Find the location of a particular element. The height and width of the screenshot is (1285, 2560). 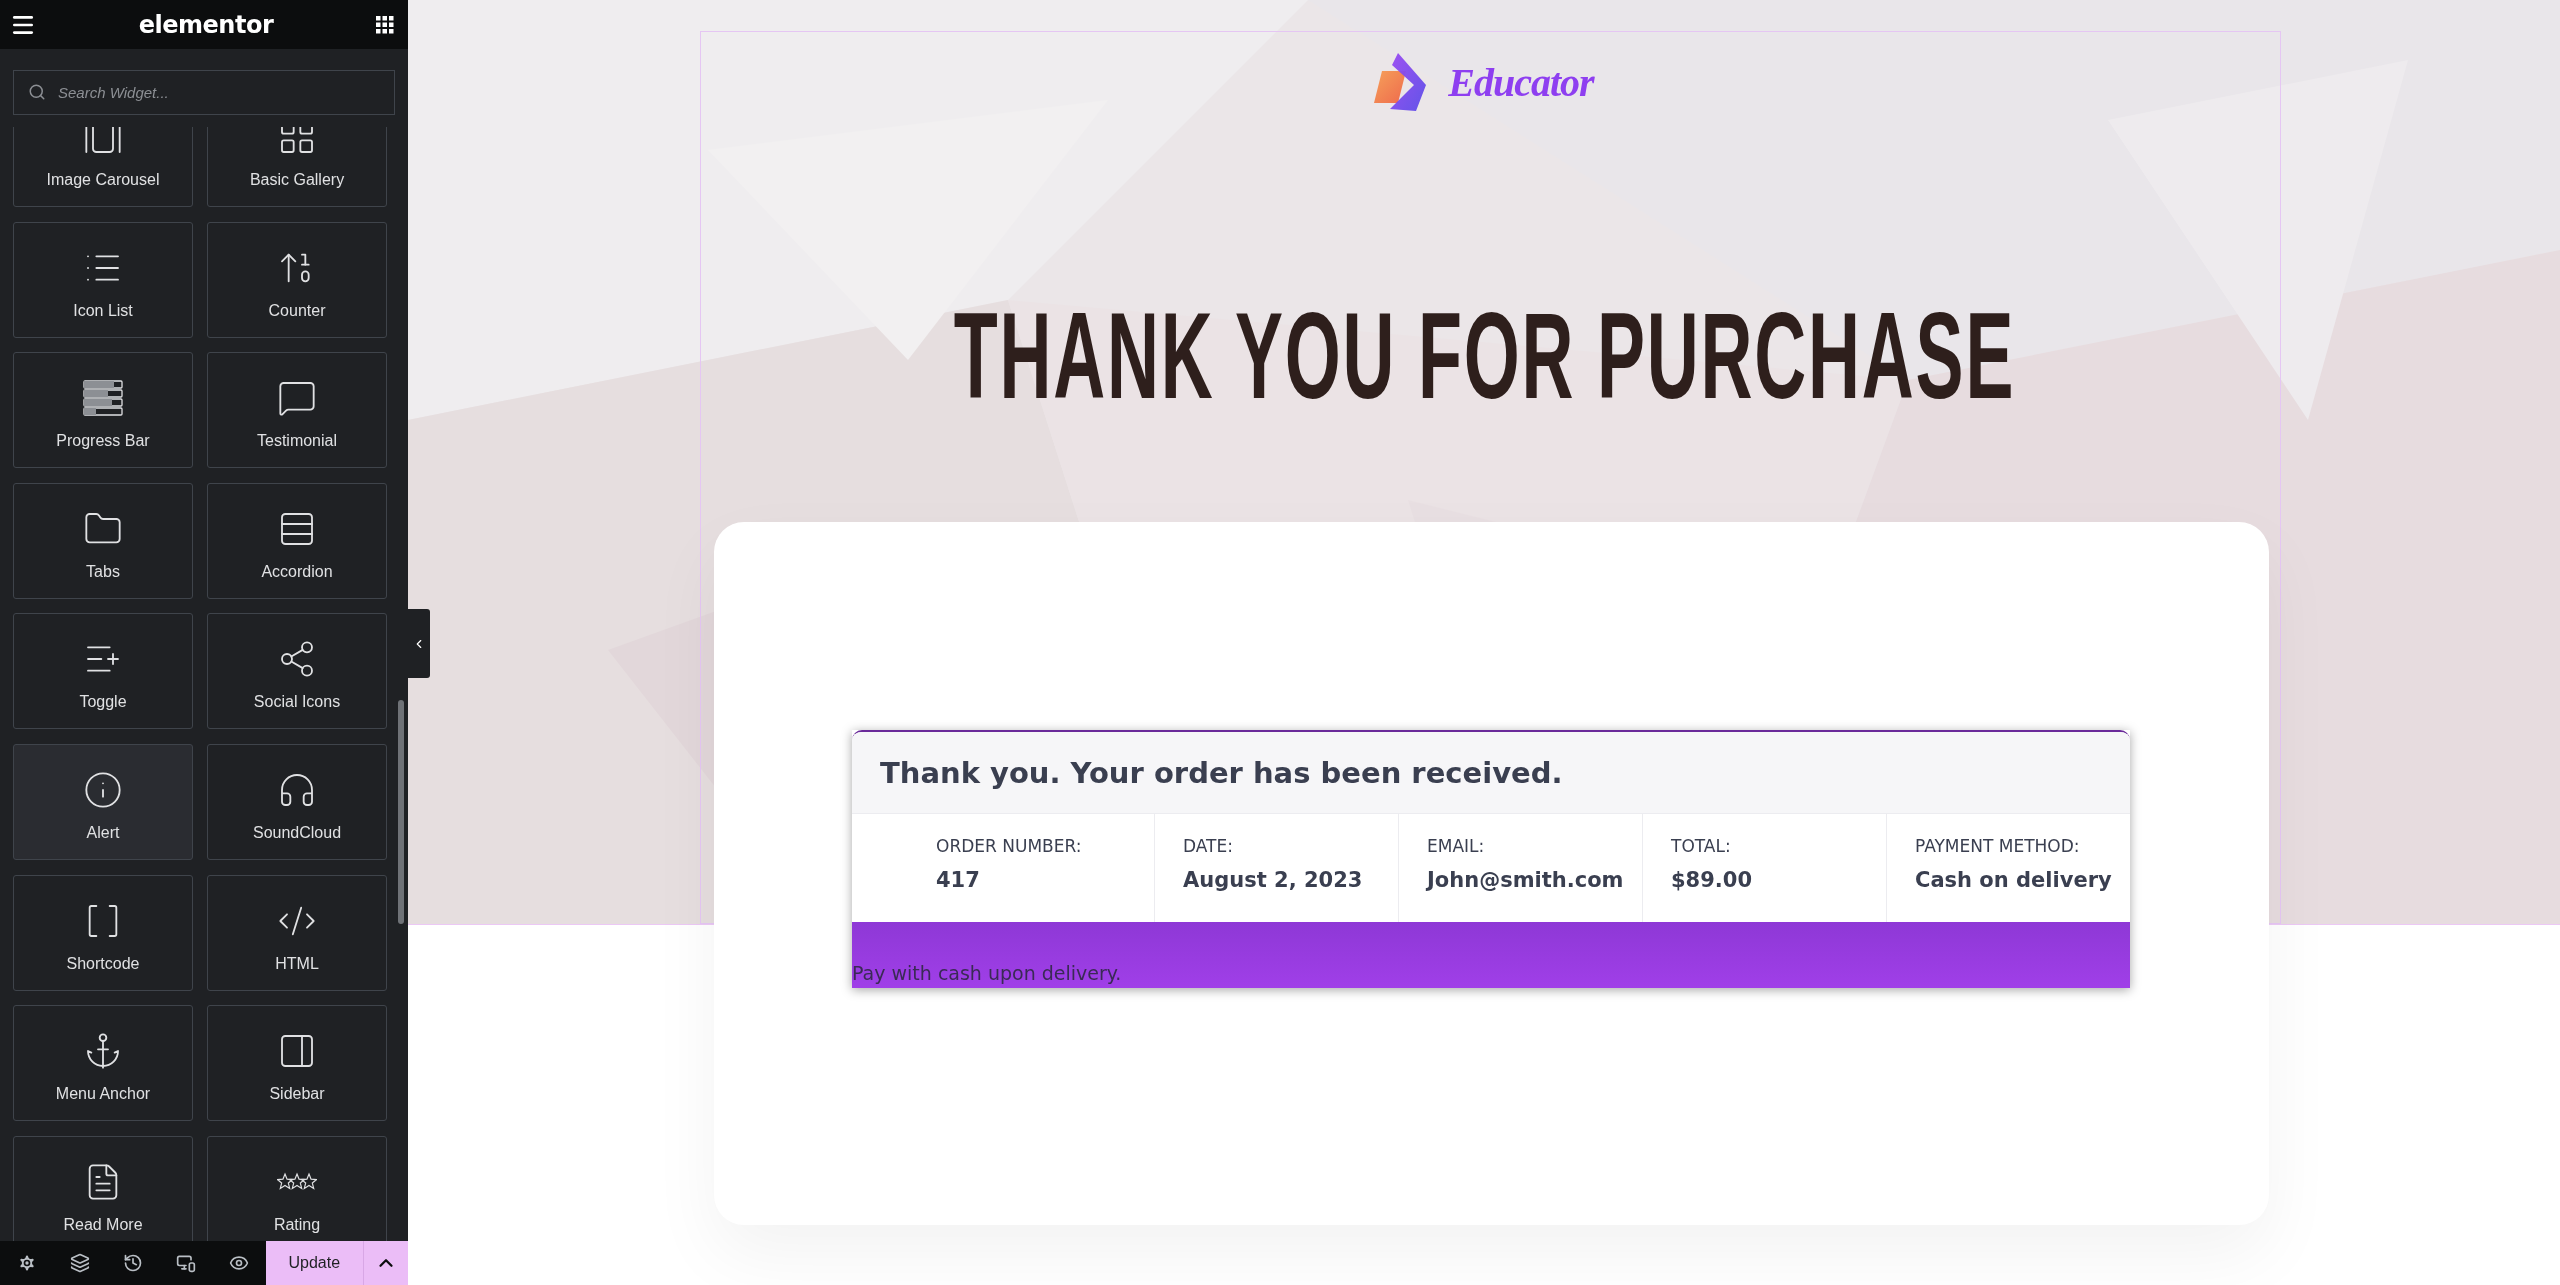

widget-tile: Progress Bar is located at coordinates (103, 410).